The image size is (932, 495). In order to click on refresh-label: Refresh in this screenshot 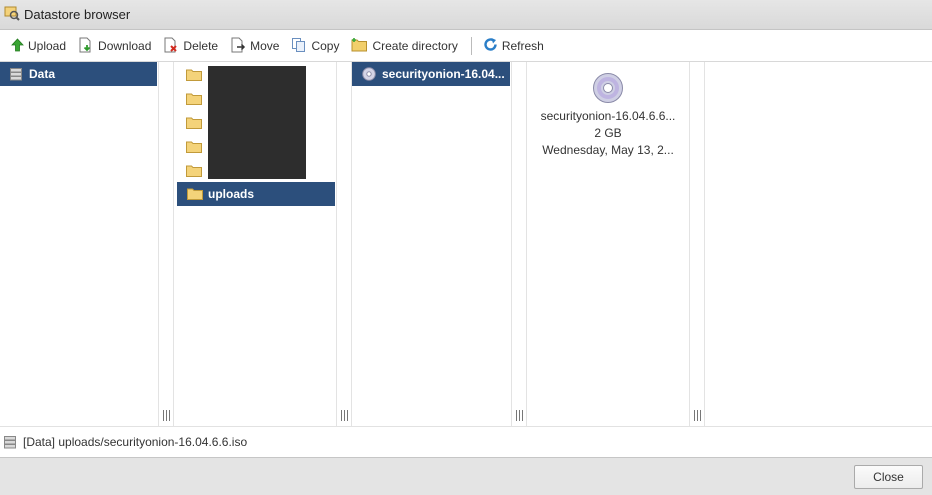, I will do `click(522, 46)`.